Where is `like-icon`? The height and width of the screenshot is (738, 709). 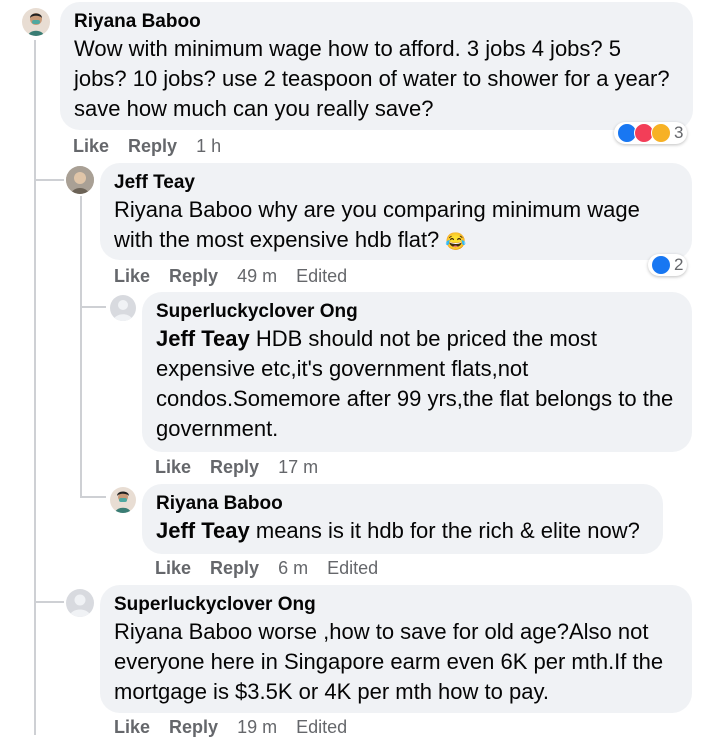
like-icon is located at coordinates (661, 265).